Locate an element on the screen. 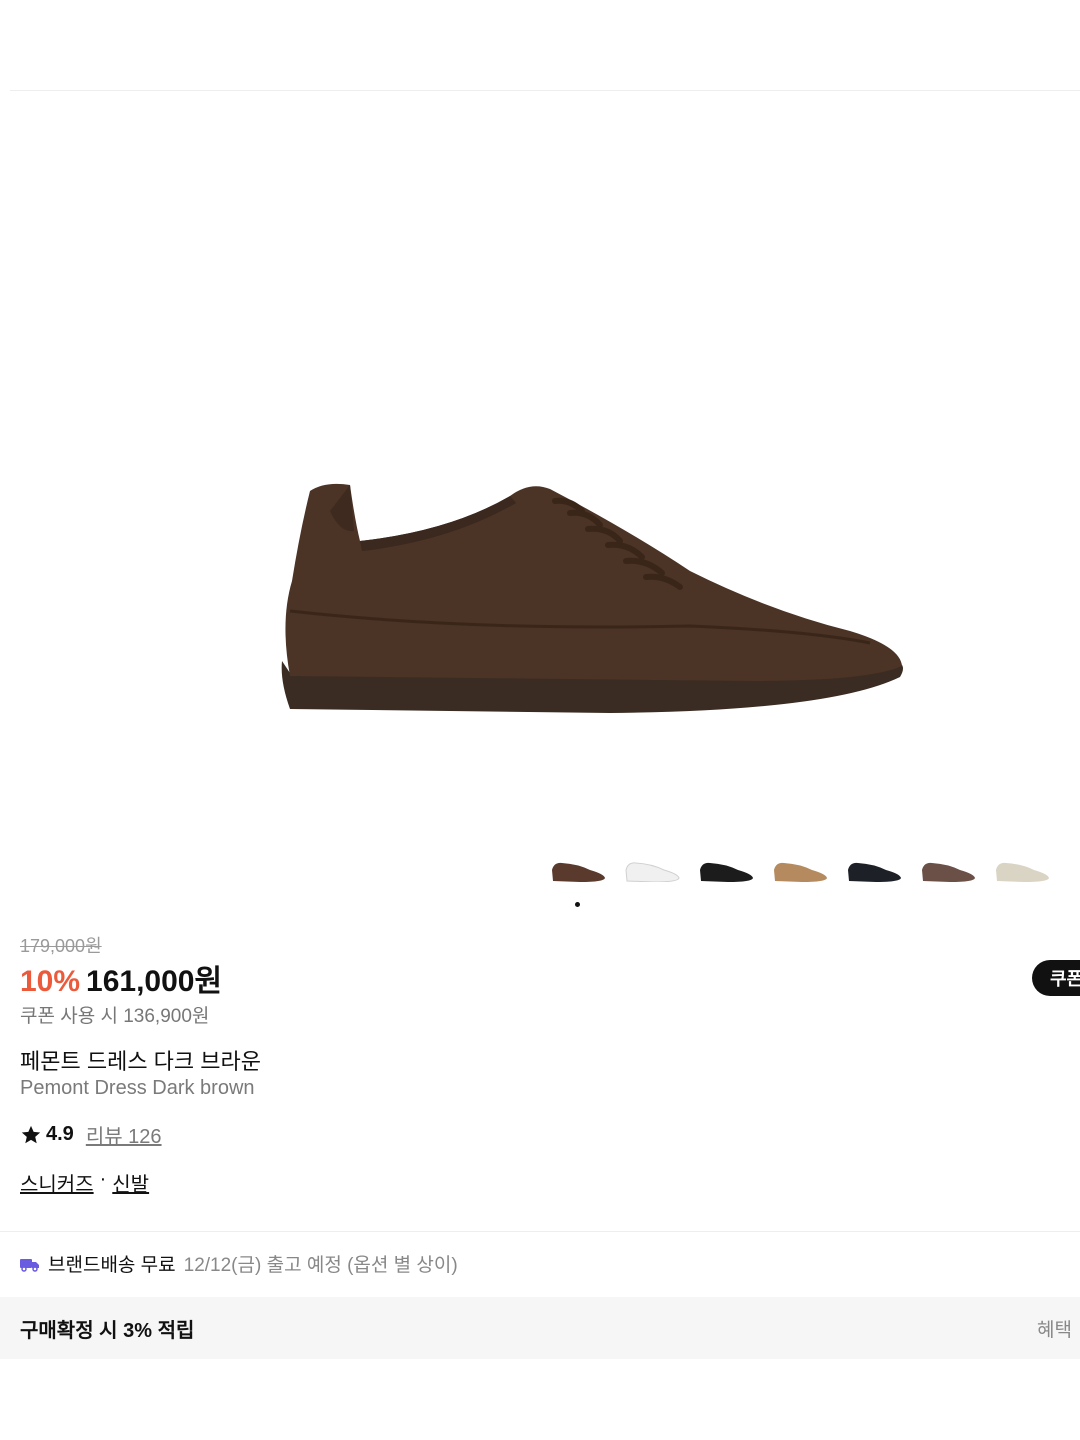 This screenshot has width=1080, height=1440. pagination-dot-active is located at coordinates (577, 904).